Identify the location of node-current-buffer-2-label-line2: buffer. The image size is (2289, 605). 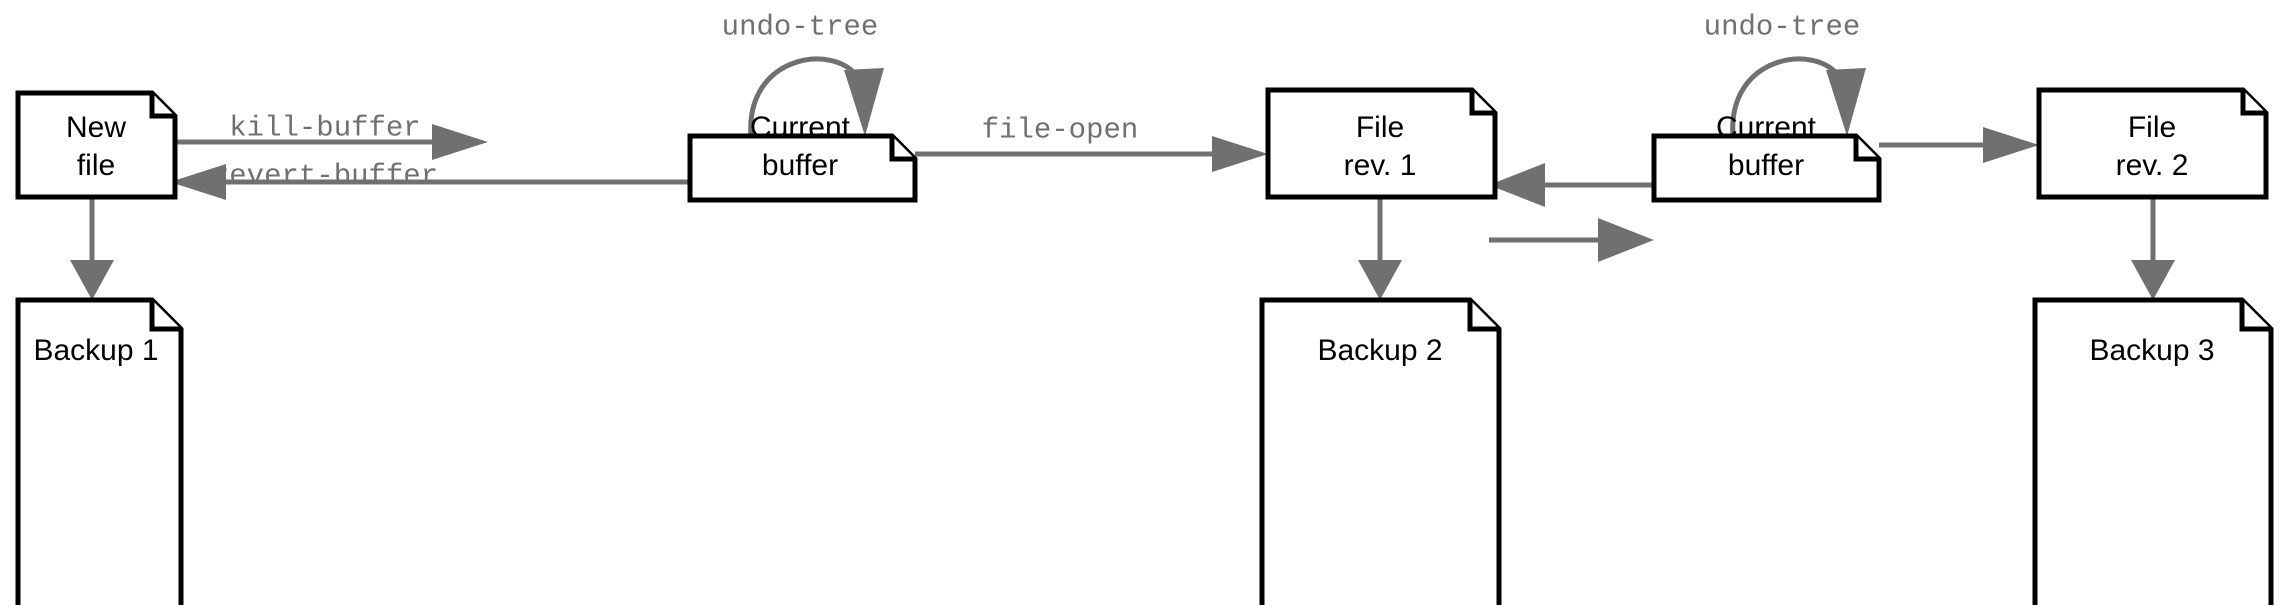
(1766, 165).